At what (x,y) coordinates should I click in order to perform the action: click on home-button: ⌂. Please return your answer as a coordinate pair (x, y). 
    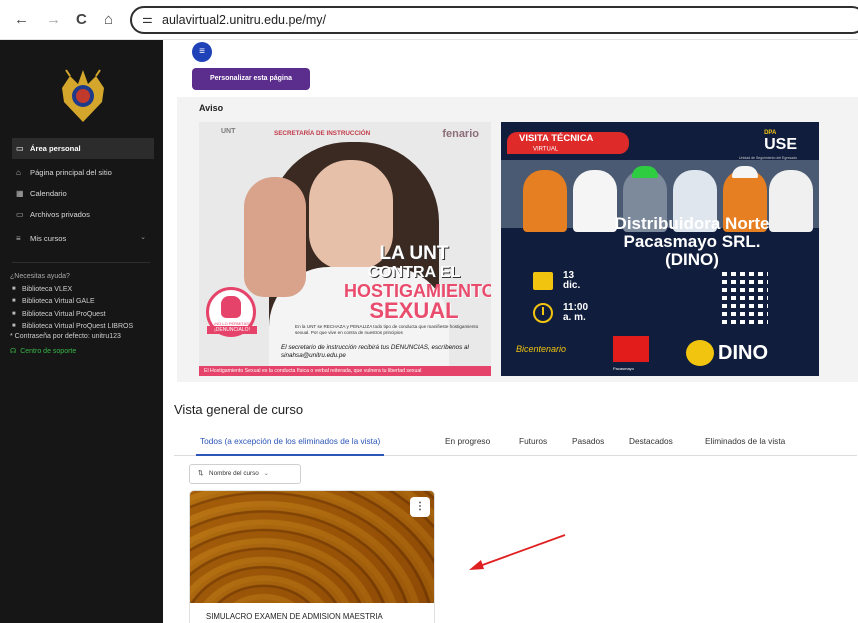
    Looking at the image, I should click on (108, 20).